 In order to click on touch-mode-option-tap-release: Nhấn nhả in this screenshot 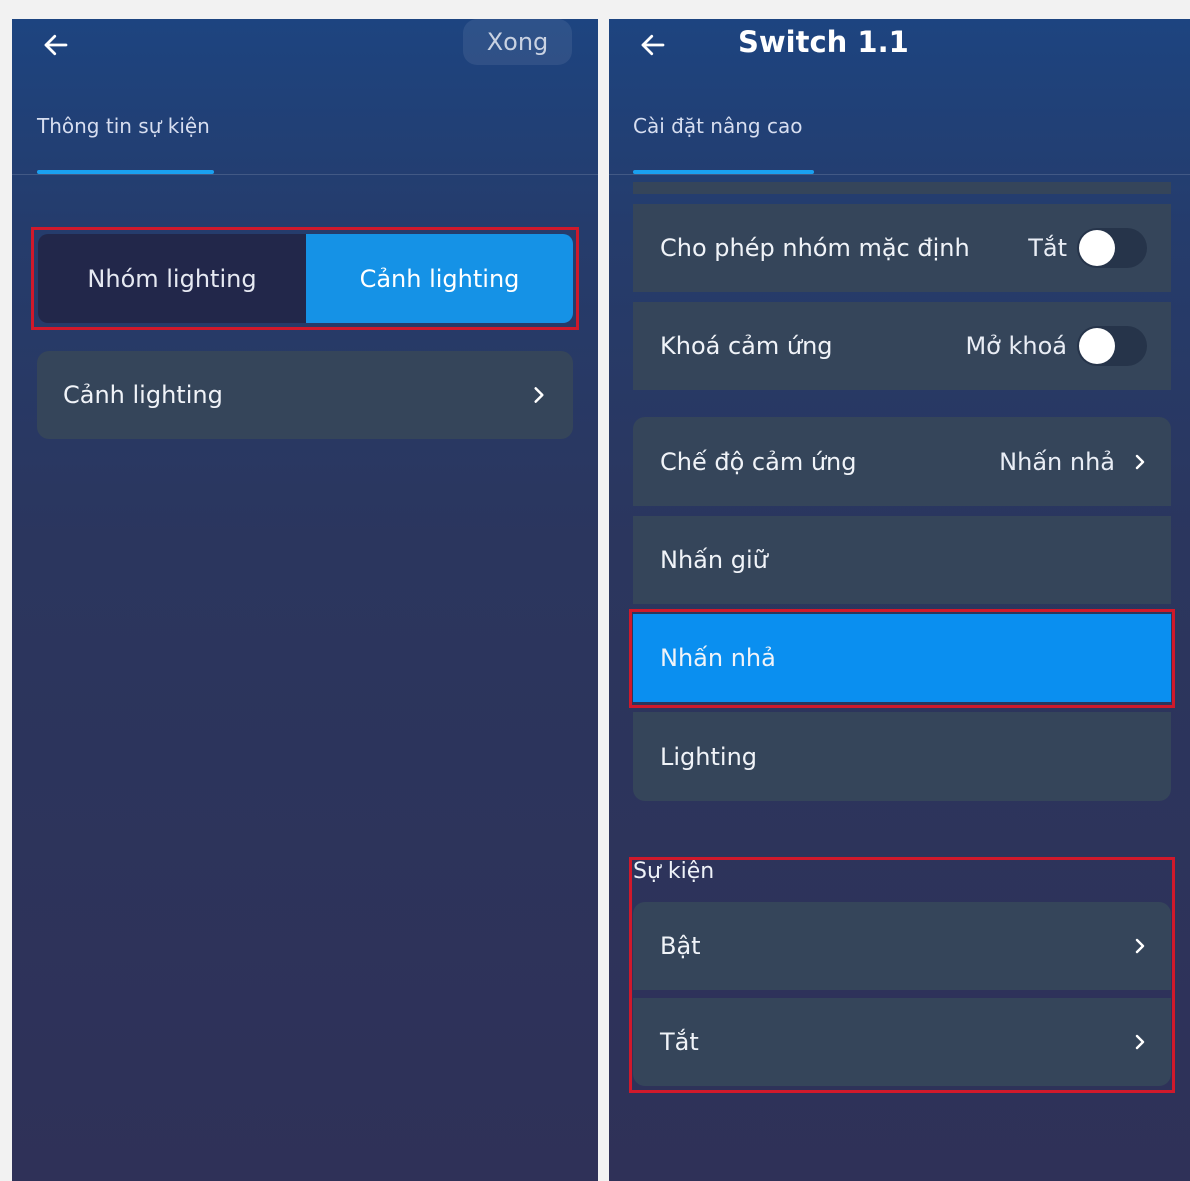, I will do `click(902, 658)`.